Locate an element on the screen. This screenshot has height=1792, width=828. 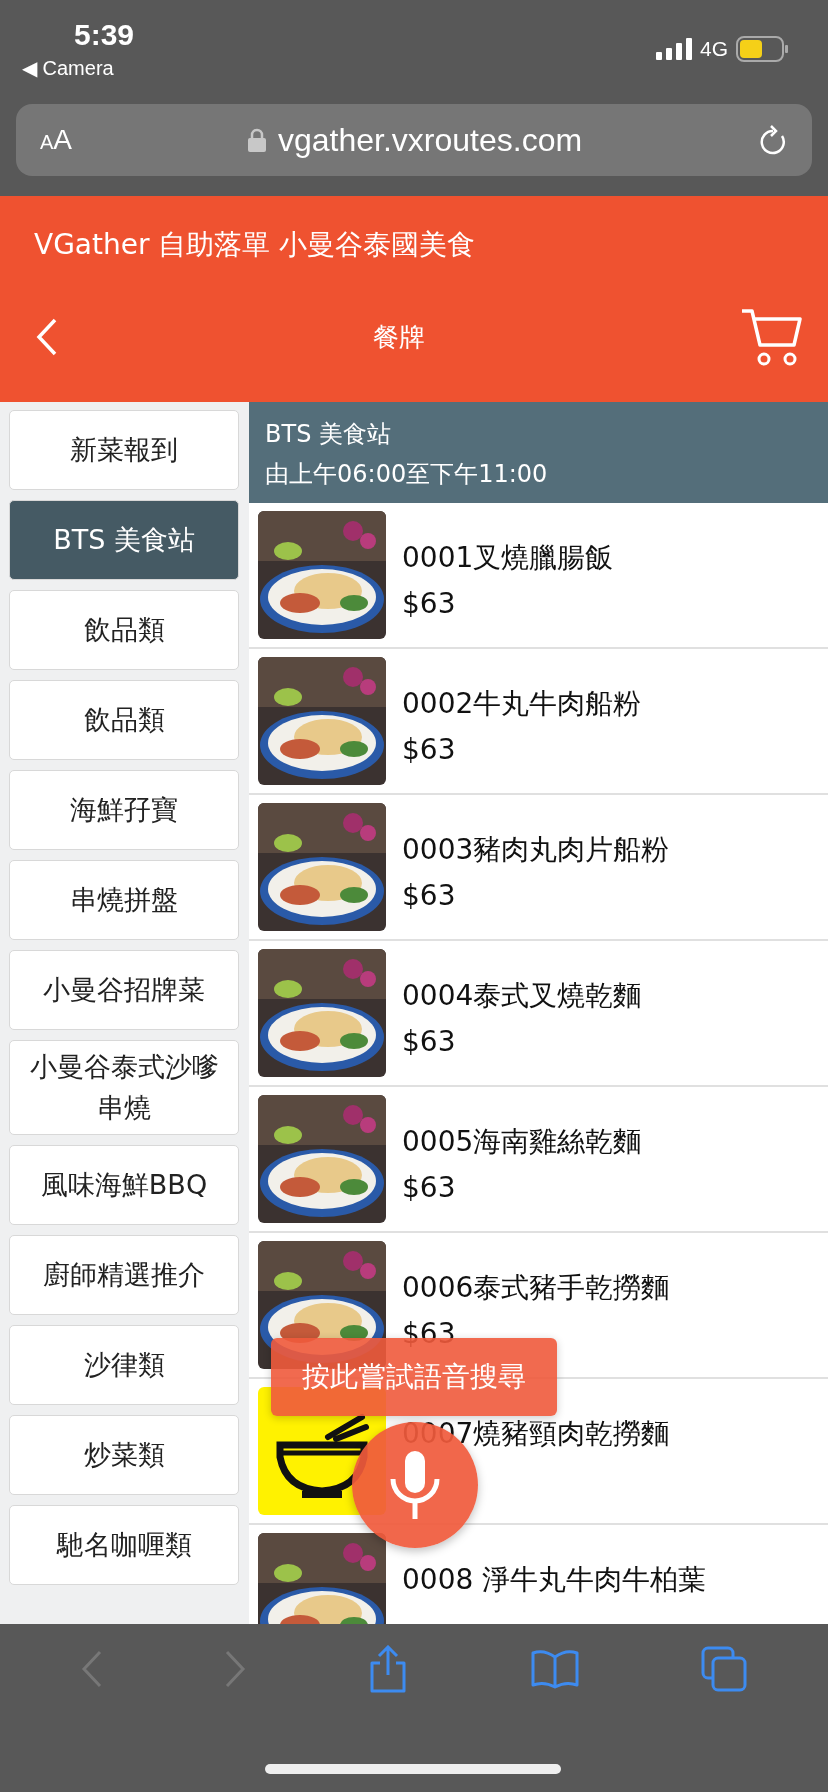
category-tab: 串燒拼盤 is located at coordinates (124, 900).